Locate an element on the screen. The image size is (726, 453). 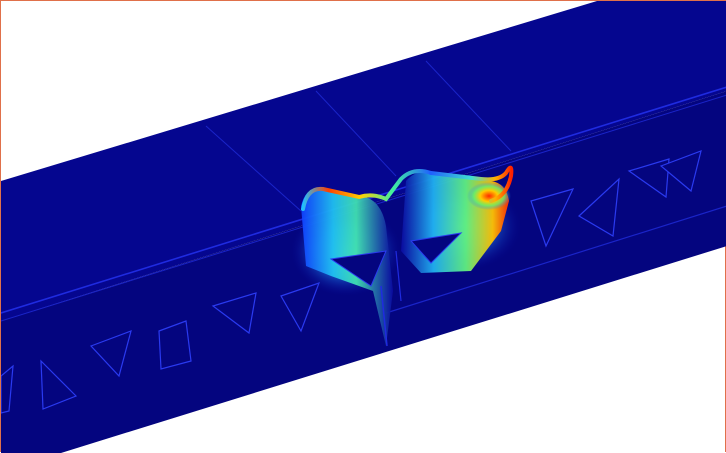
stress-hotspot is located at coordinates (489, 196).